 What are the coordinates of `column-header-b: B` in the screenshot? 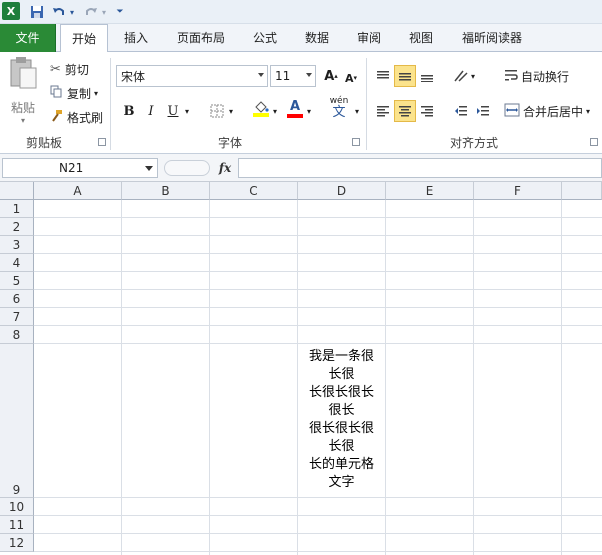 It's located at (166, 191).